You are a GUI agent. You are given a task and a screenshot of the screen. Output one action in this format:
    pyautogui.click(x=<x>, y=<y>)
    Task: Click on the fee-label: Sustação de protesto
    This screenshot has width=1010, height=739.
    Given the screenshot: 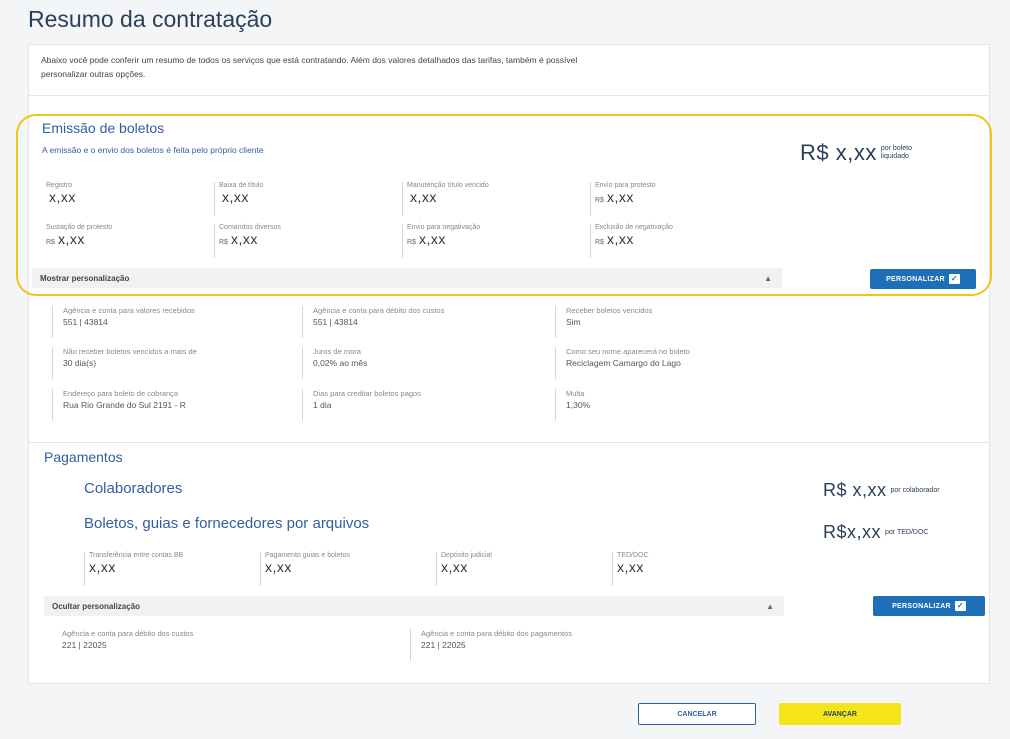 What is the action you would take?
    pyautogui.click(x=79, y=227)
    